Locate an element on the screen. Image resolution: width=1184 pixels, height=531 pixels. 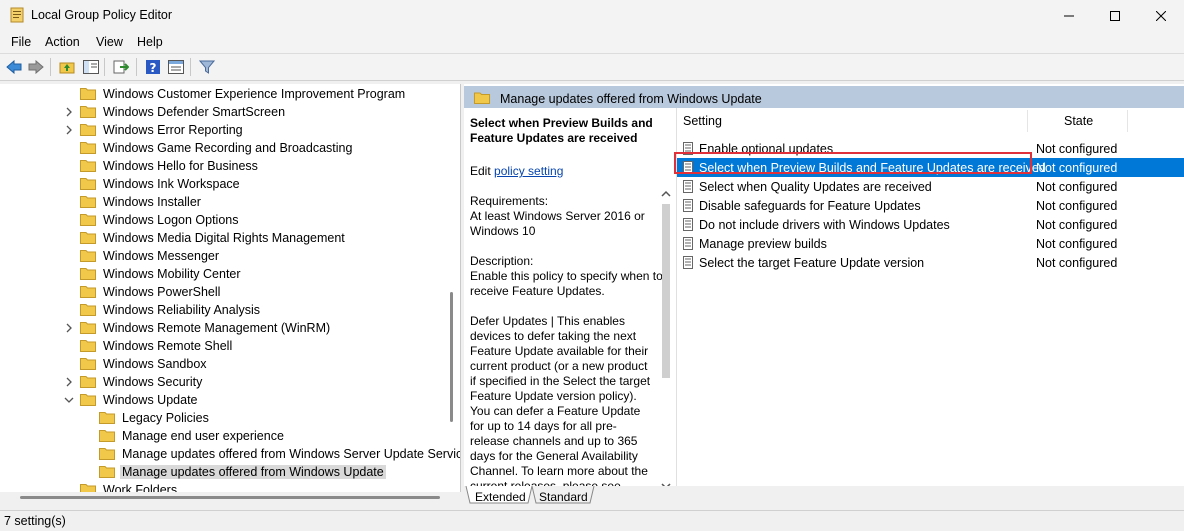
tree-item: Work Folders is located at coordinates (230, 486).